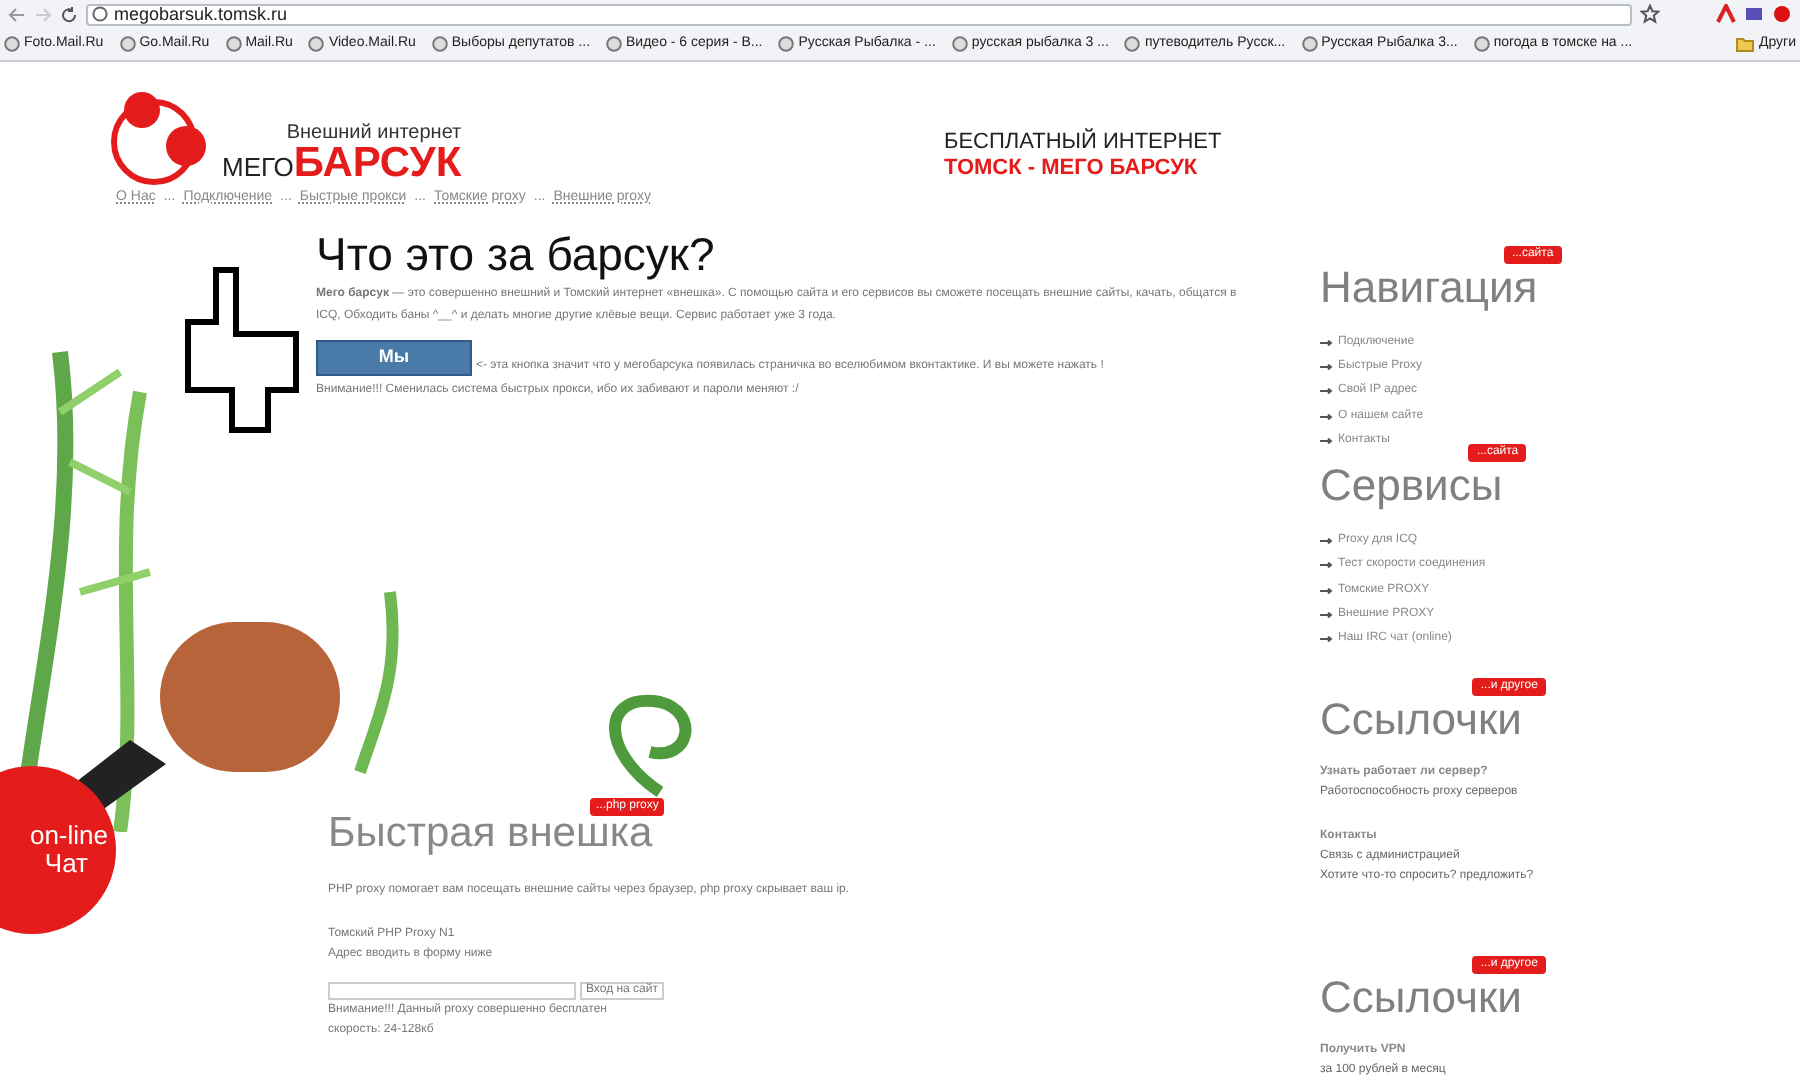  What do you see at coordinates (1745, 44) in the screenshot?
I see `folder-icon` at bounding box center [1745, 44].